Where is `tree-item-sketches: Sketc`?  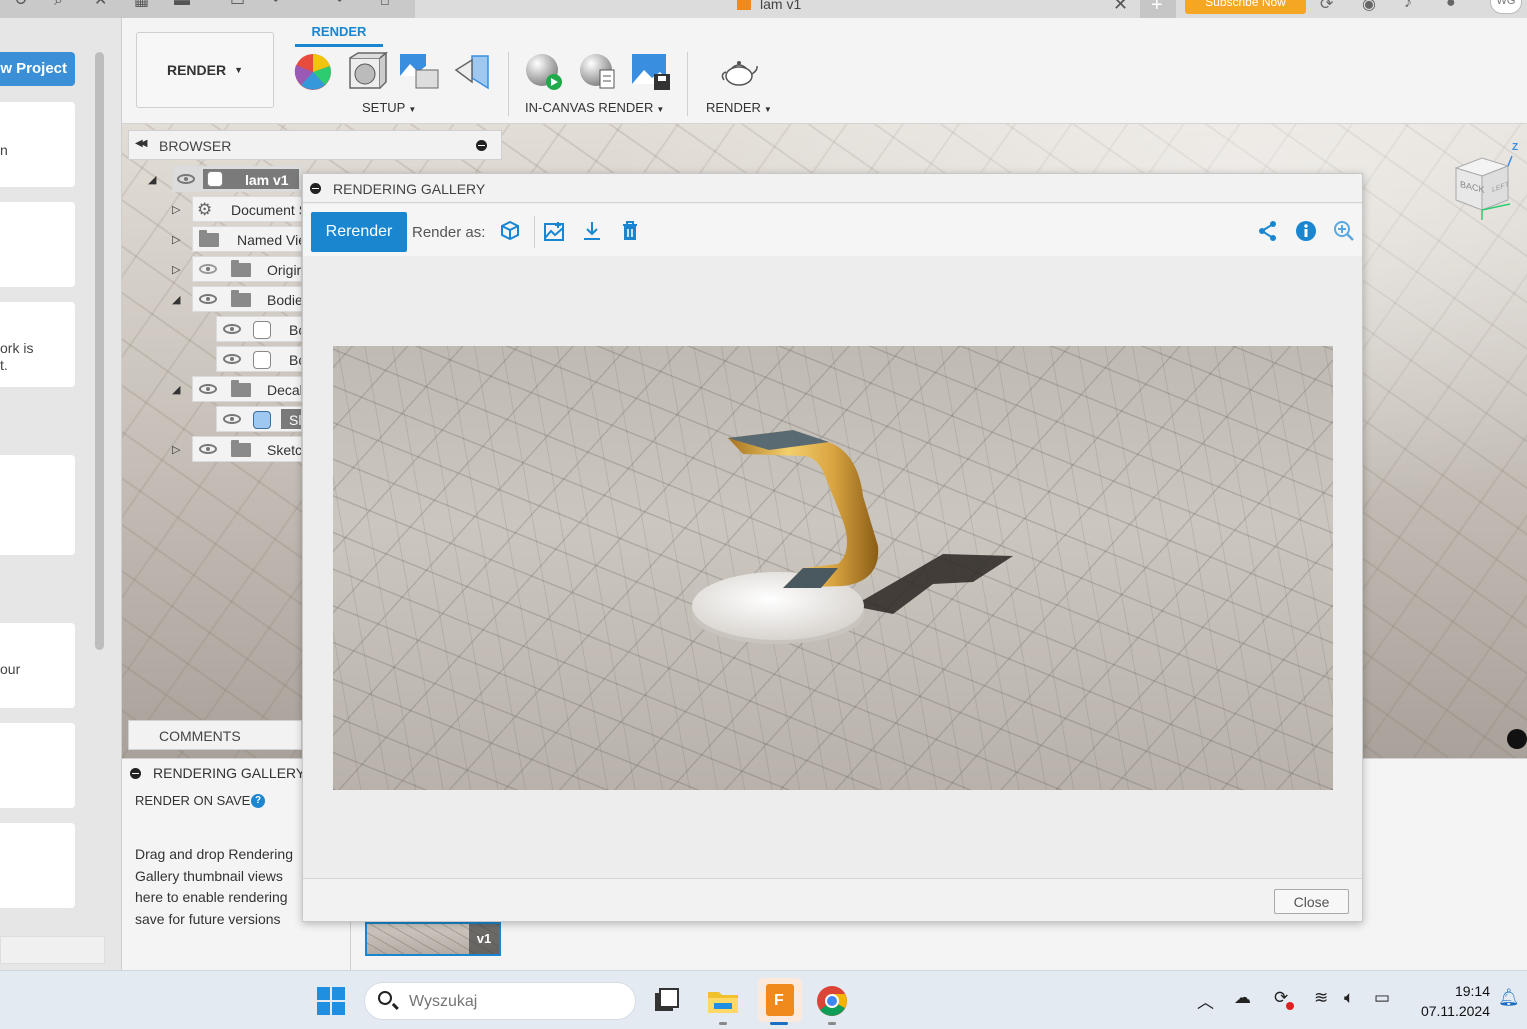
tree-item-sketches: Sketc is located at coordinates (247, 449).